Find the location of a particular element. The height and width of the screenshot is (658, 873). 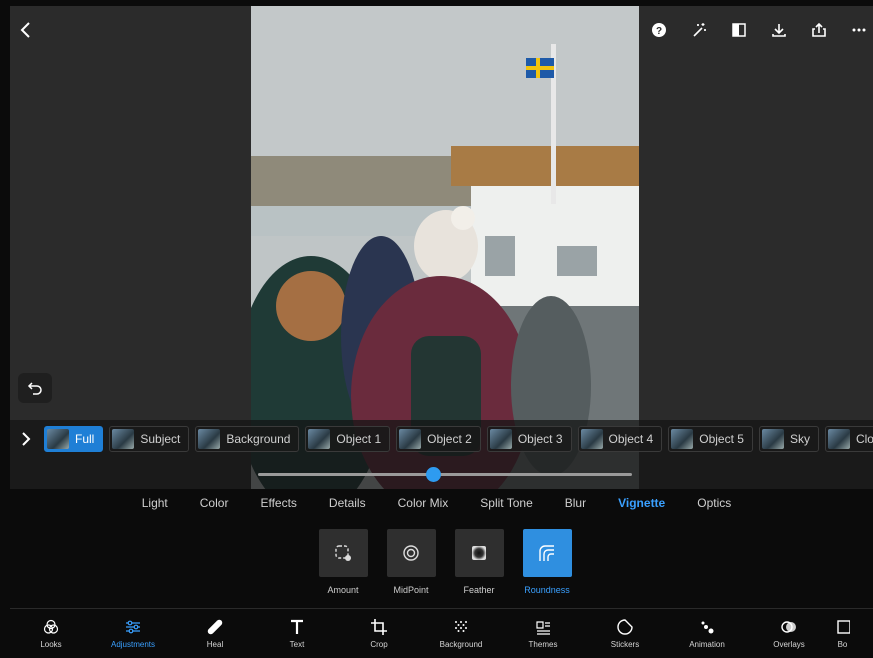

download-button is located at coordinates (779, 30).